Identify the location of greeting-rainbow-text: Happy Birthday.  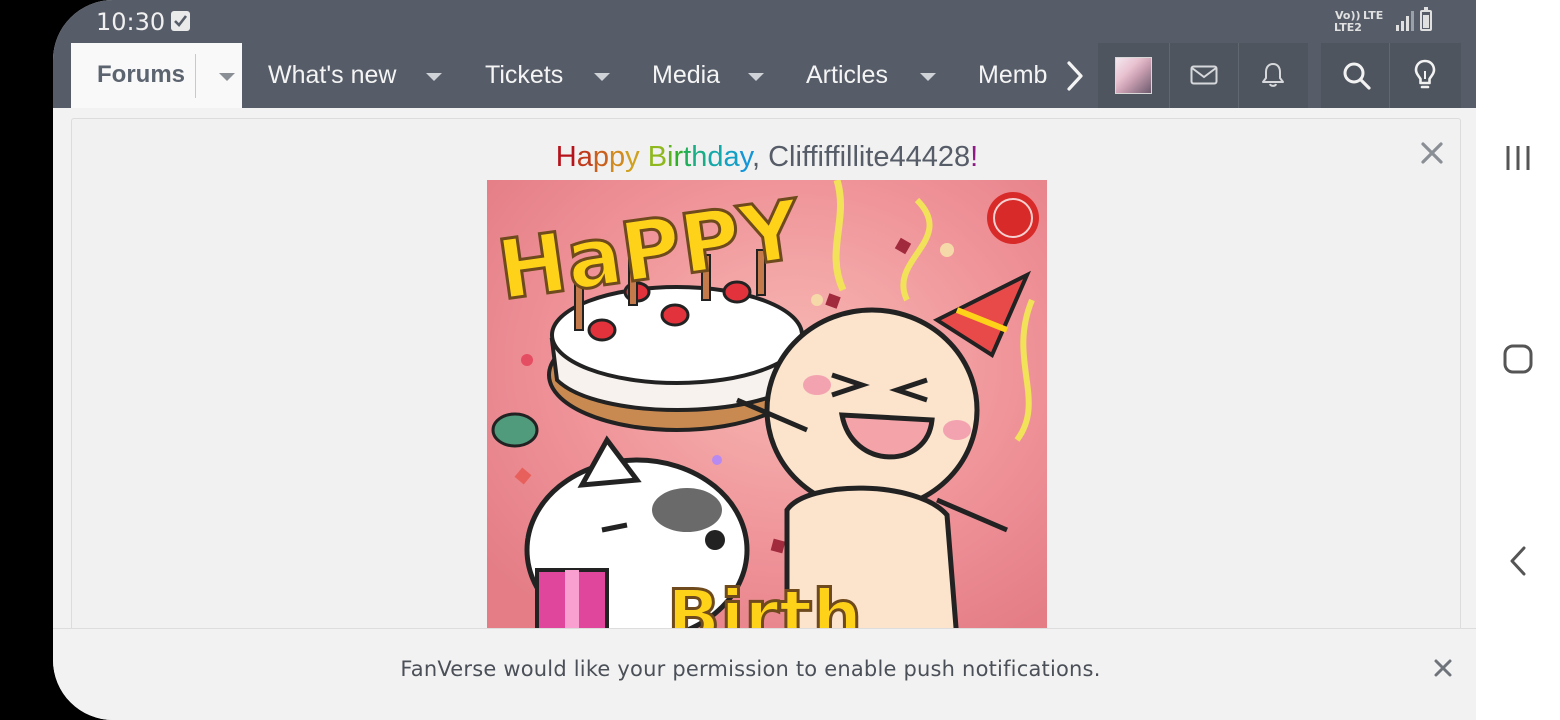
(654, 157).